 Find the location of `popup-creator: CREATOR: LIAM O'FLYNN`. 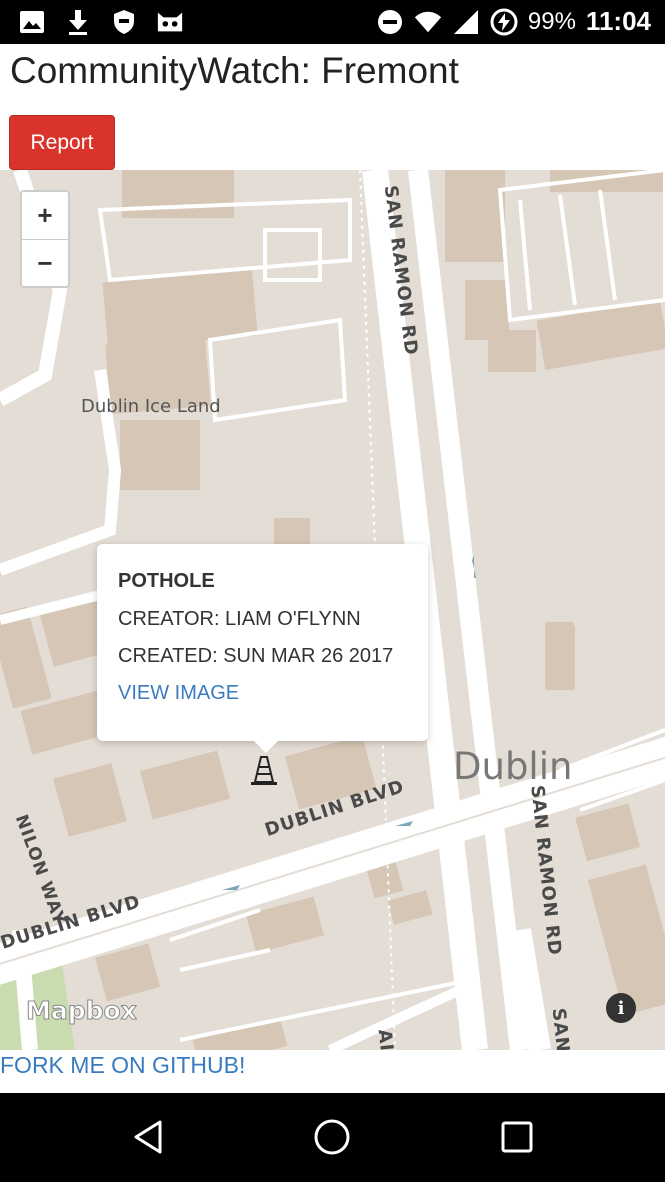

popup-creator: CREATOR: LIAM O'FLYNN is located at coordinates (239, 619).